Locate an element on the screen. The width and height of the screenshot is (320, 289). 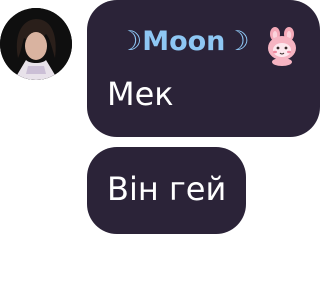
sender-name: ☽Moon☽ is located at coordinates (184, 41).